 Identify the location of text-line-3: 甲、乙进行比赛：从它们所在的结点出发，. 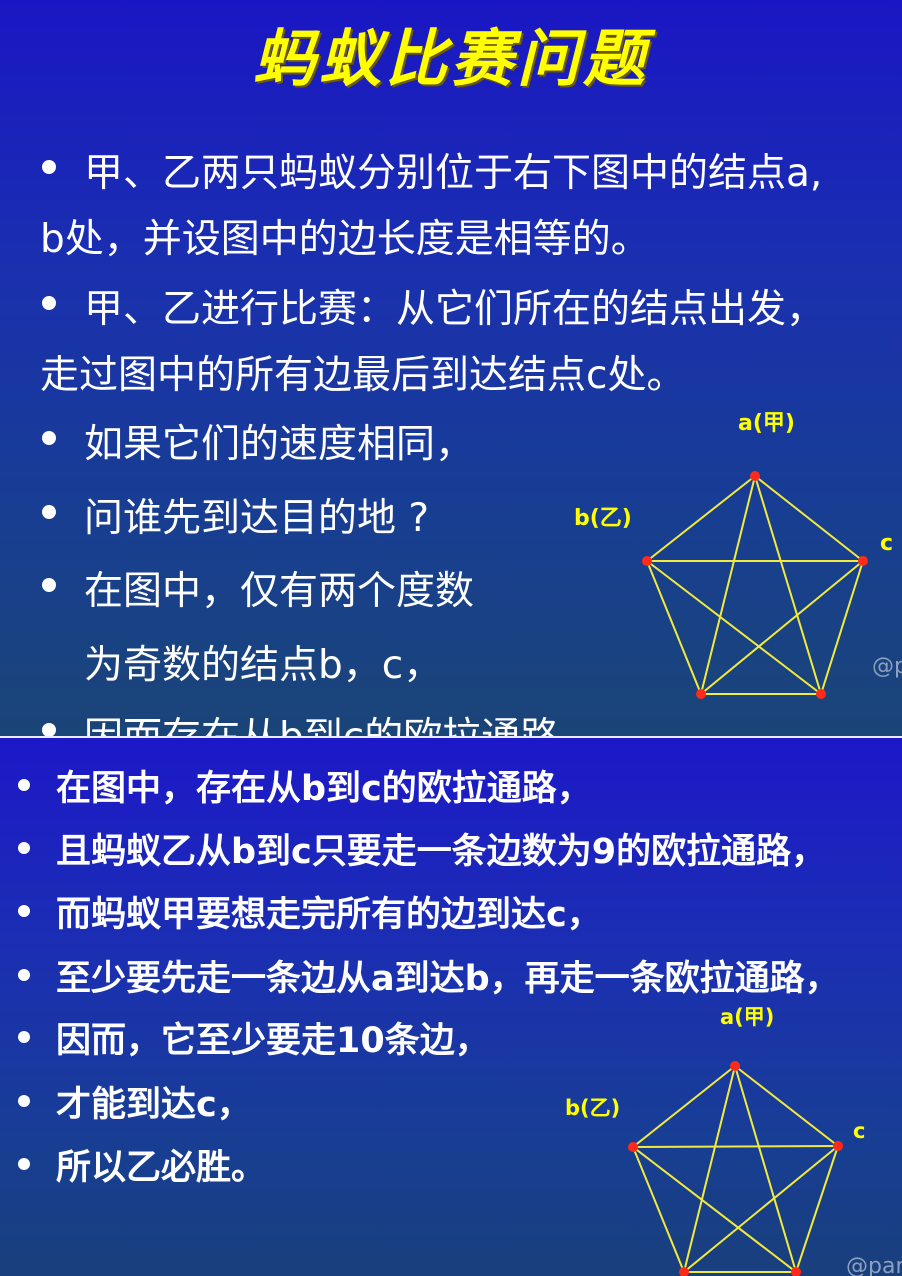
(455, 309).